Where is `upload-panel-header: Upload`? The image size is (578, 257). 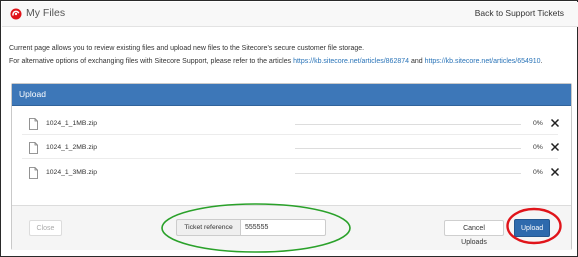 upload-panel-header: Upload is located at coordinates (291, 95).